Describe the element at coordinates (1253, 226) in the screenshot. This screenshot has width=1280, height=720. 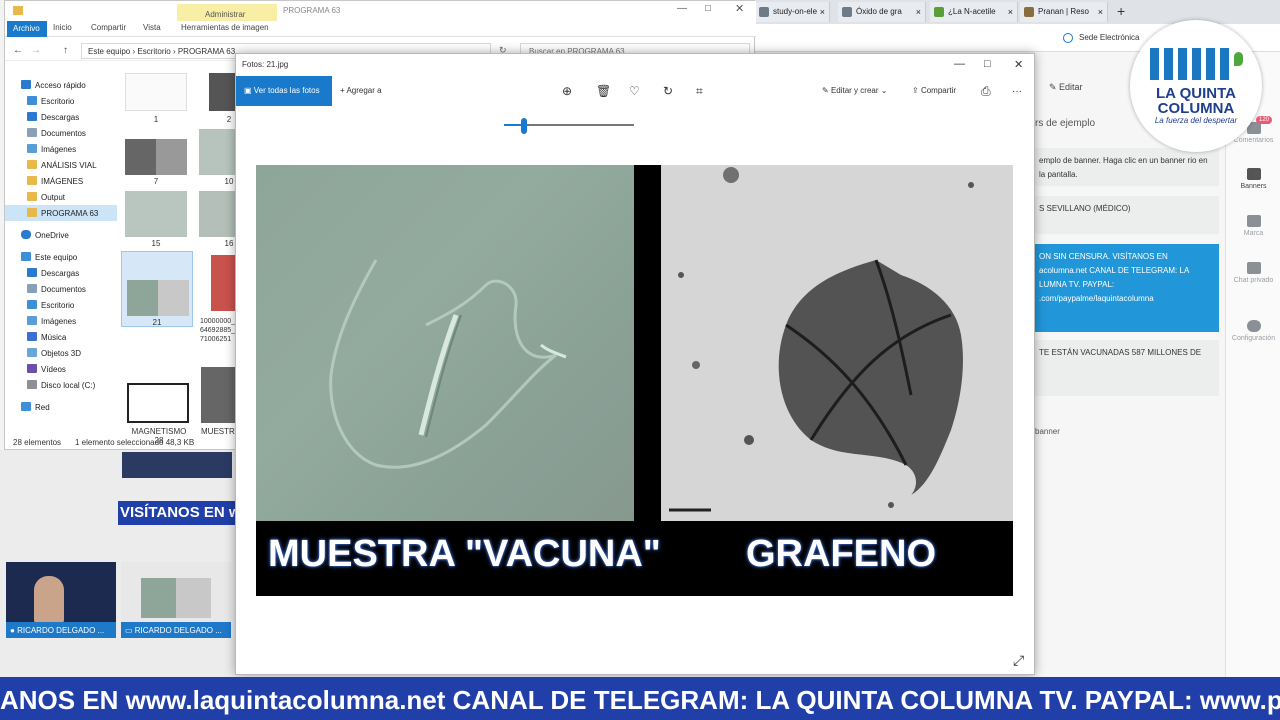
I see `brand-tab: Marca` at that location.